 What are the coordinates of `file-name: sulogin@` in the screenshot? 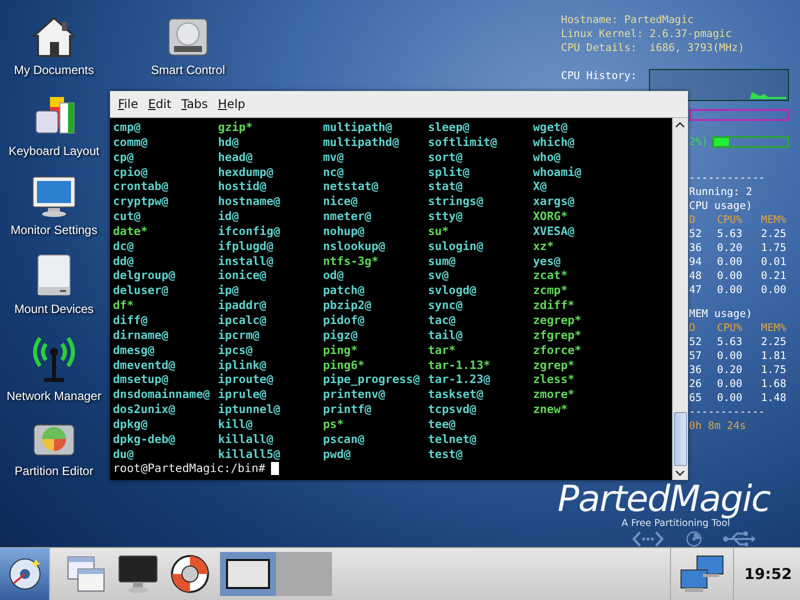 It's located at (456, 246).